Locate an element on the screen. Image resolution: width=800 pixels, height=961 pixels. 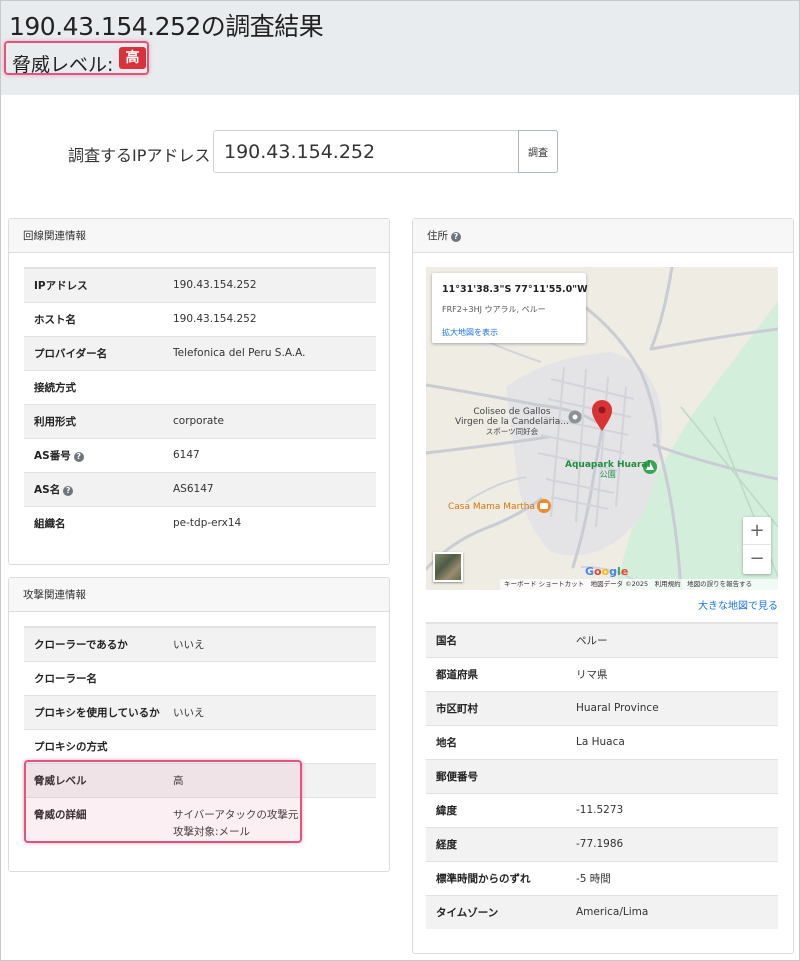
logo-letter: G is located at coordinates (590, 571).